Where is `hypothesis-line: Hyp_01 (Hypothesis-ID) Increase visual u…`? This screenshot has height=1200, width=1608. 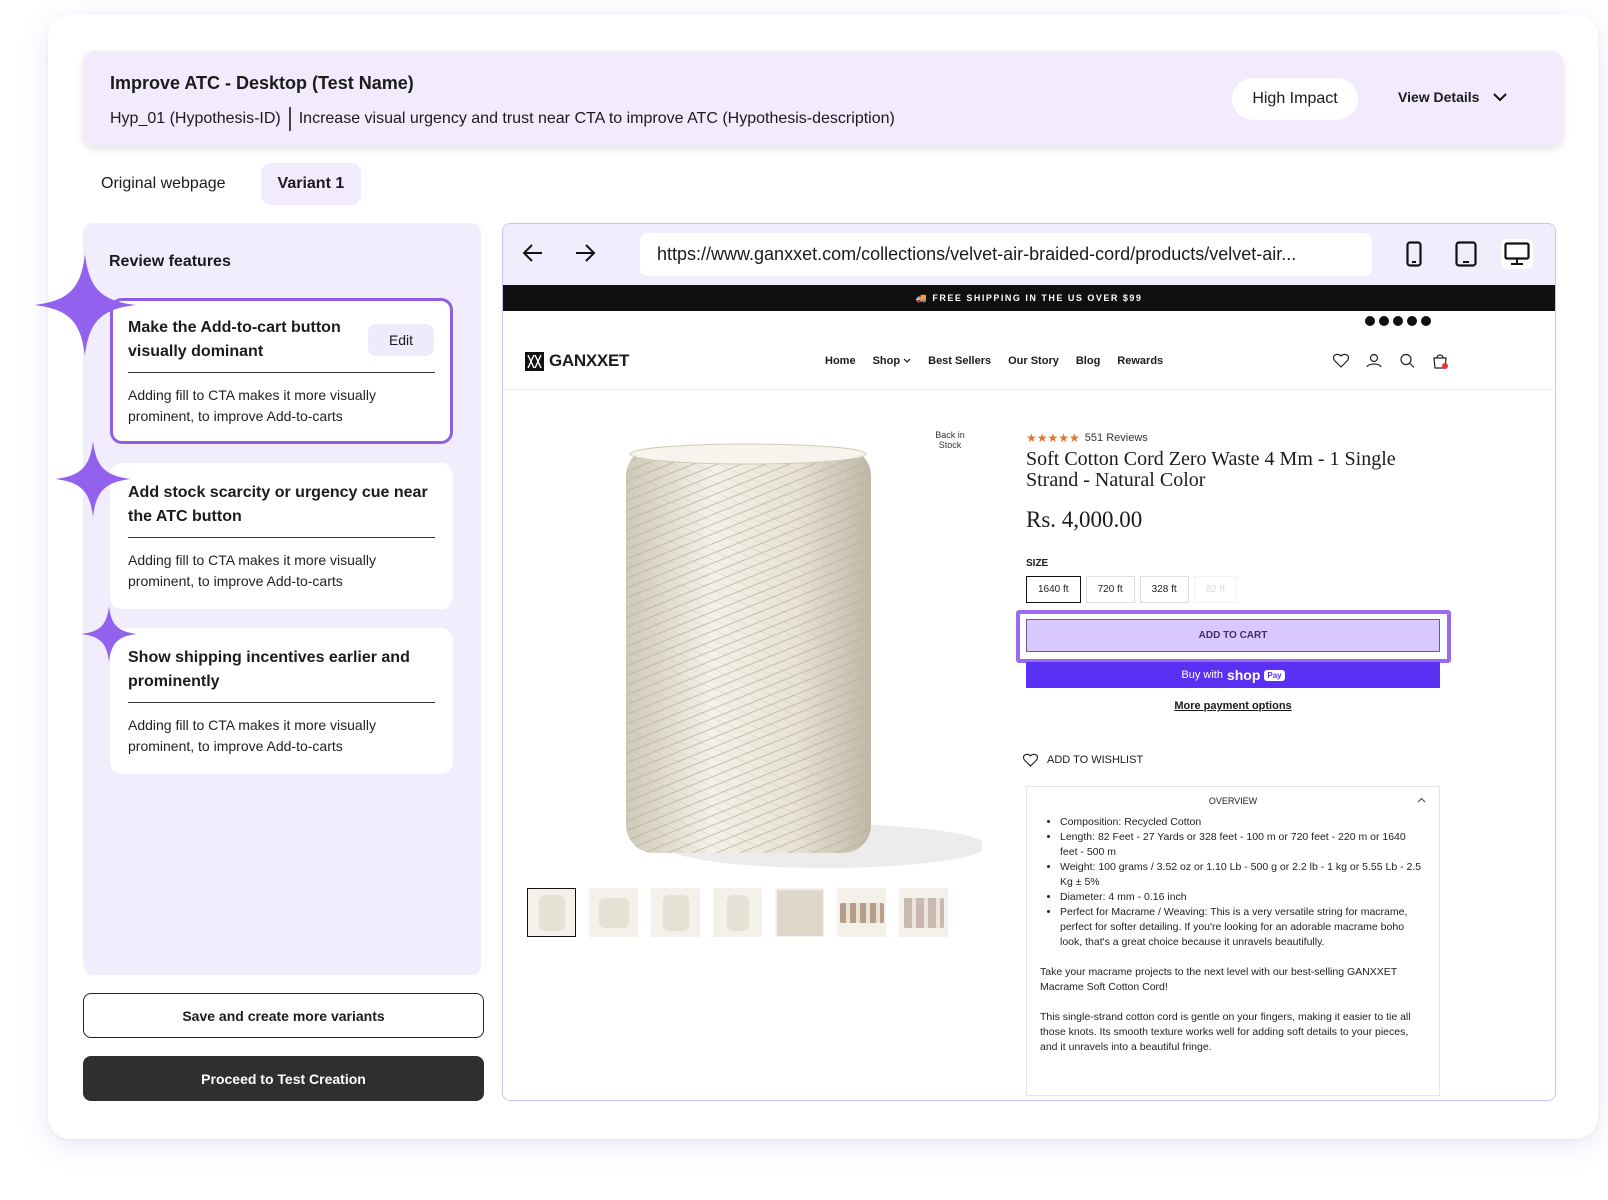 hypothesis-line: Hyp_01 (Hypothesis-ID) Increase visual u… is located at coordinates (502, 119).